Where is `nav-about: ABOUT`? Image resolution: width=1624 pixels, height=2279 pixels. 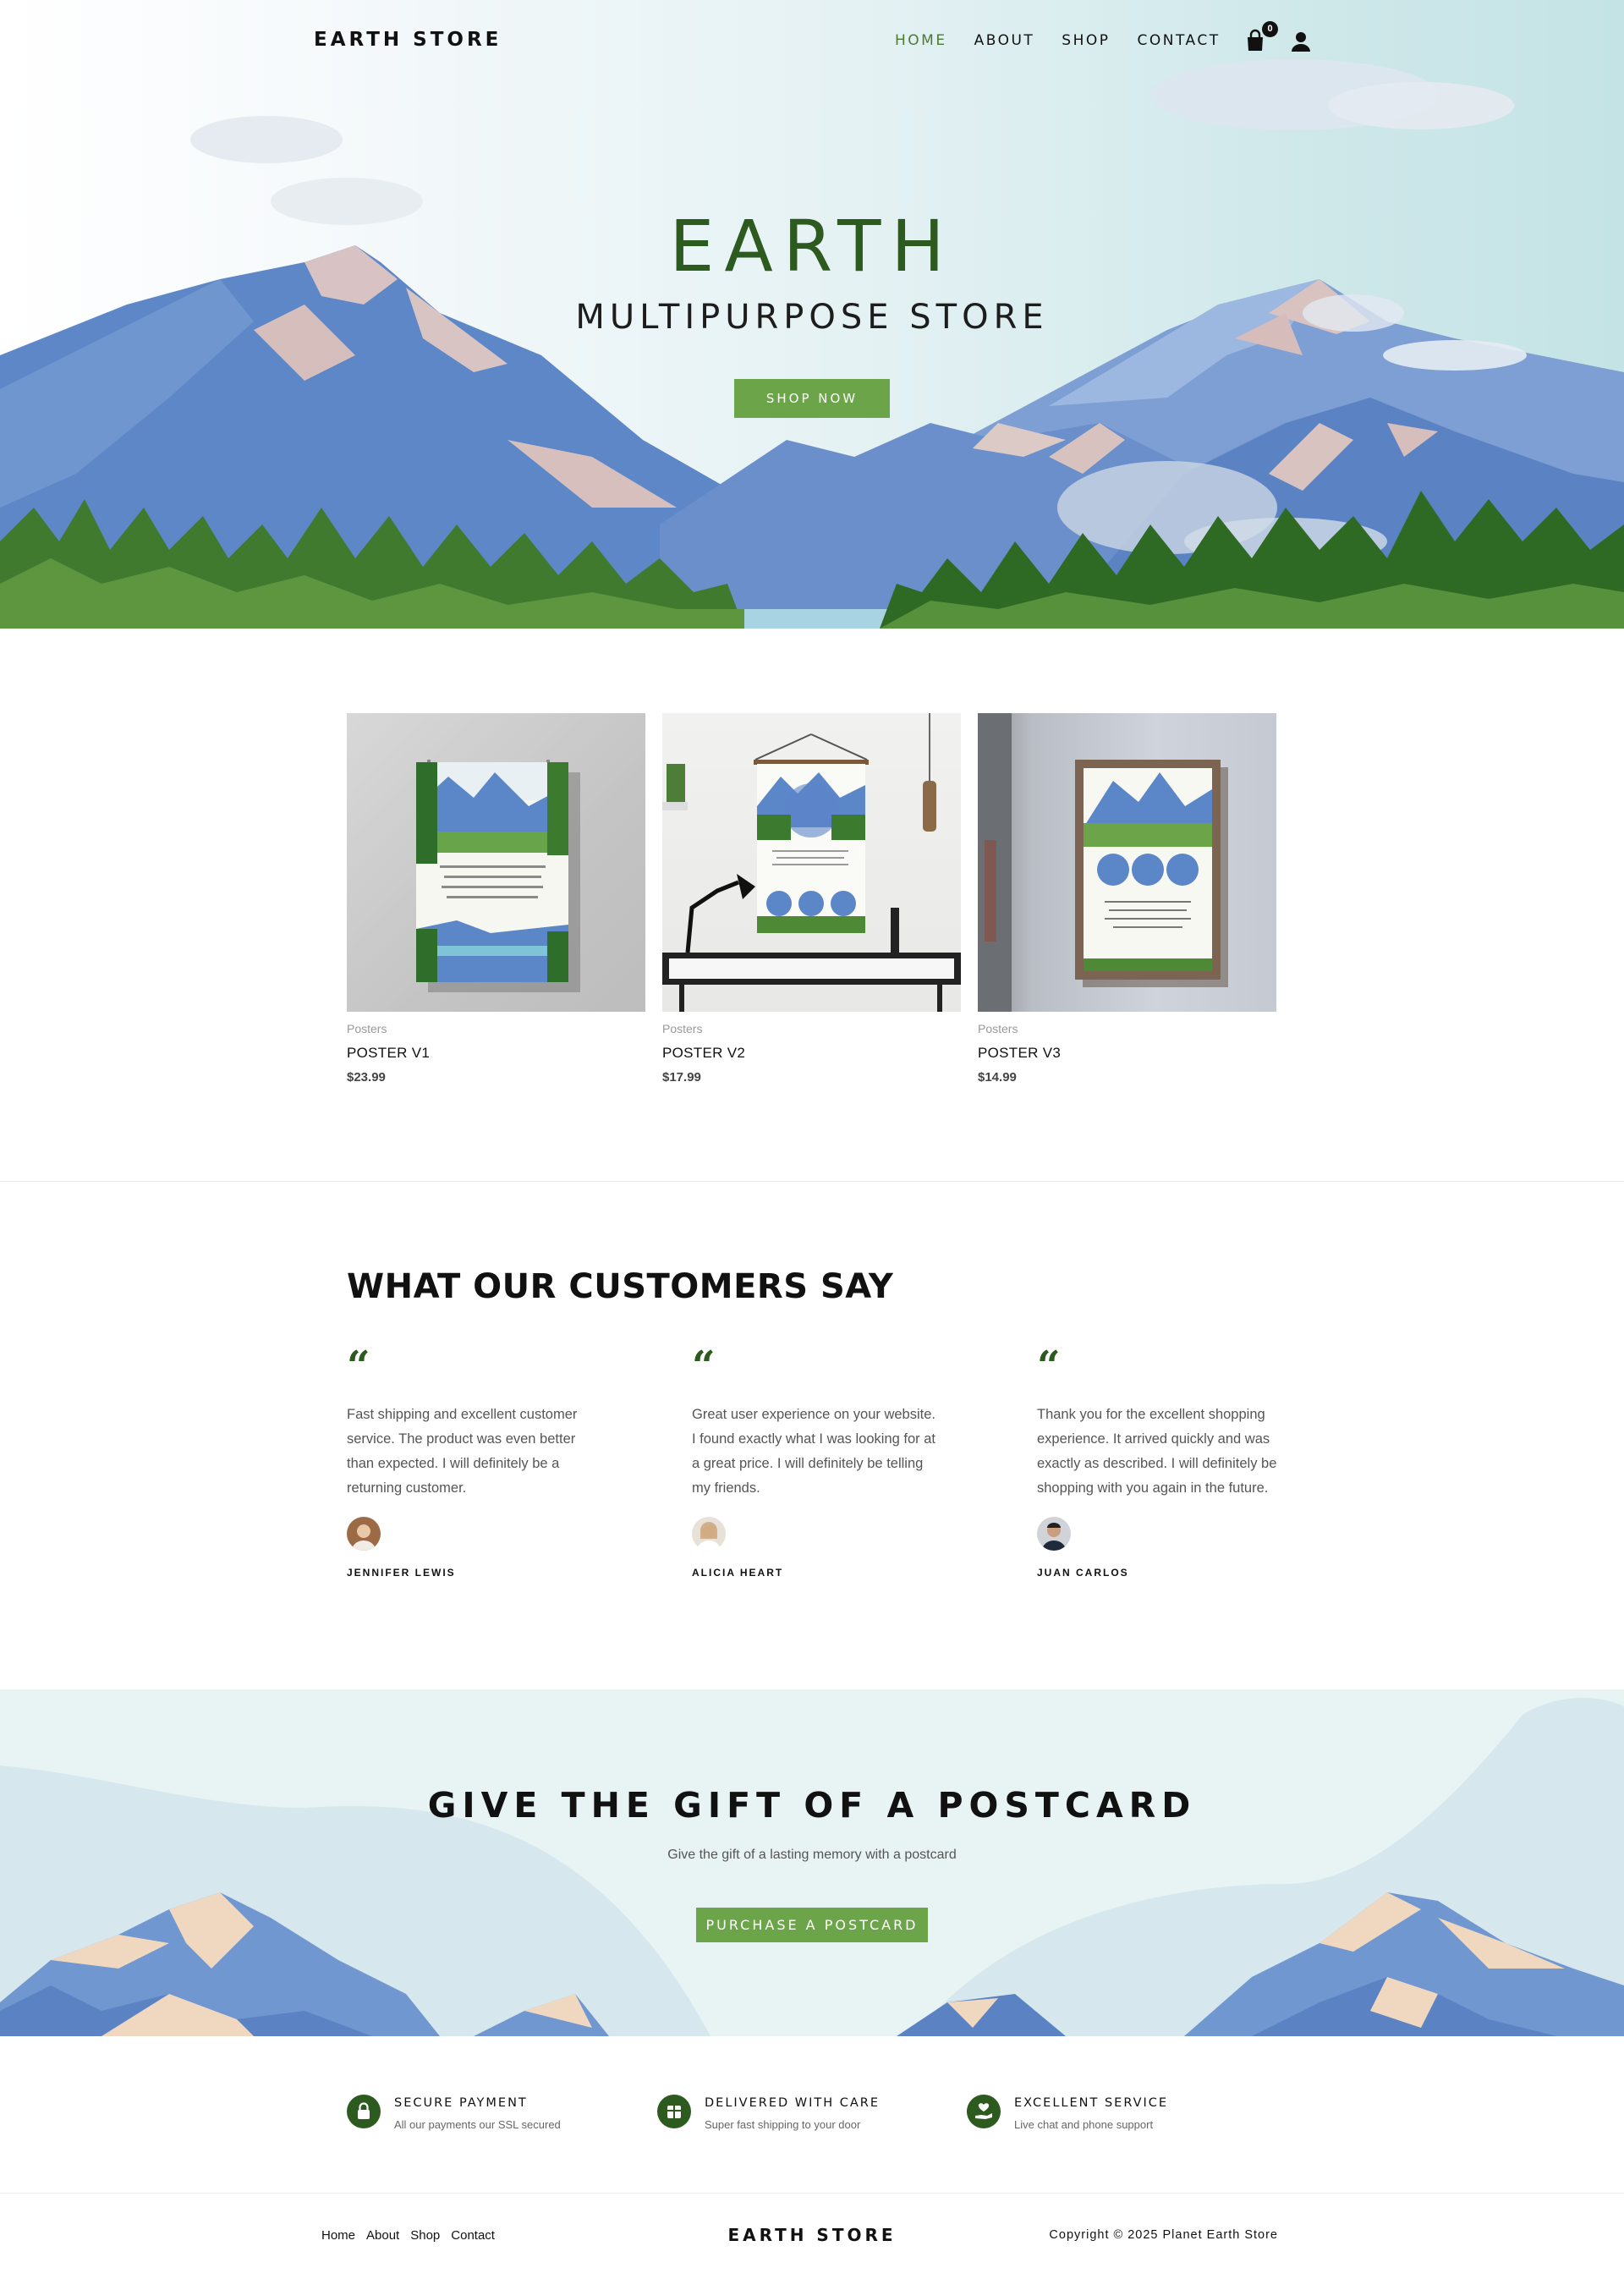 nav-about: ABOUT is located at coordinates (1005, 40).